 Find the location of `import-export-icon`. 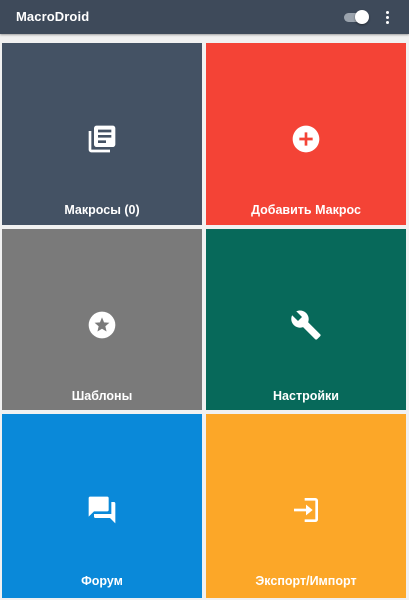

import-export-icon is located at coordinates (306, 510).